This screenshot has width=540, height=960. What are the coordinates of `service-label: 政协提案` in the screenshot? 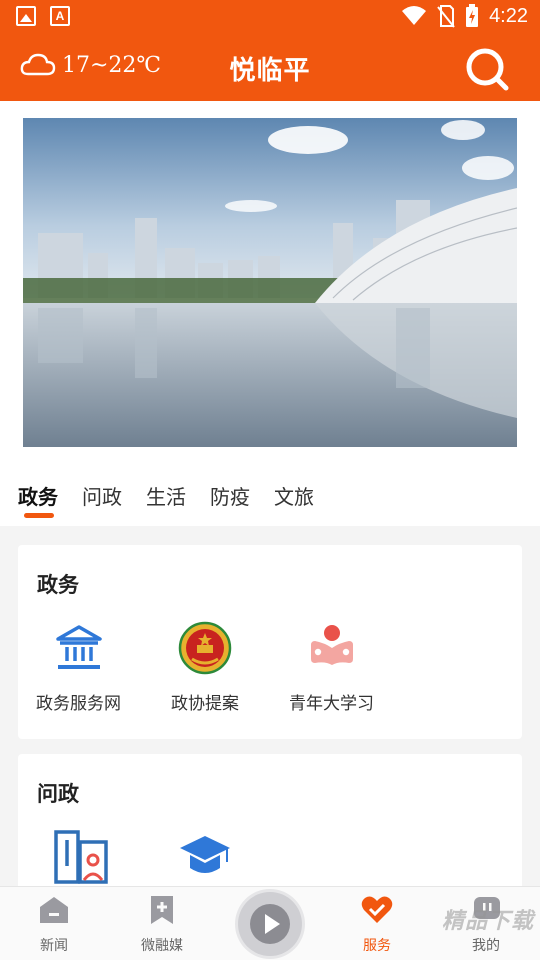 It's located at (205, 704).